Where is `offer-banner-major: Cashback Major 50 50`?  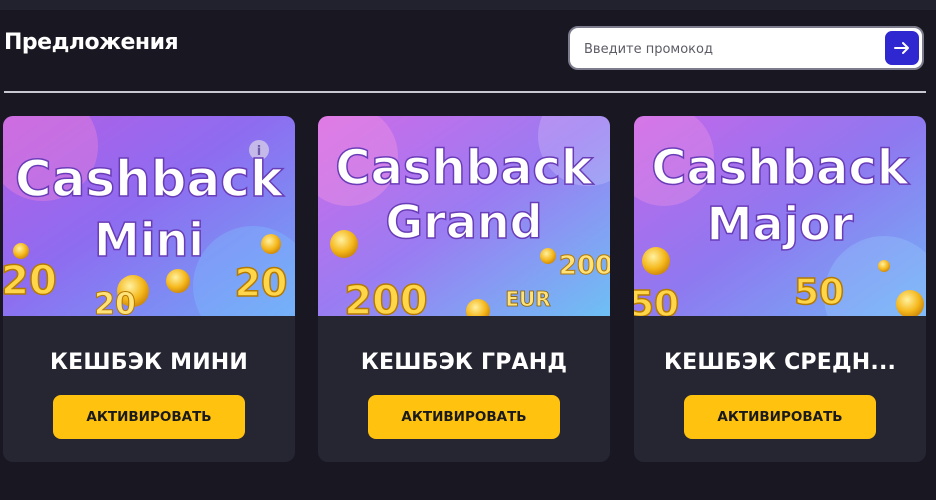 offer-banner-major: Cashback Major 50 50 is located at coordinates (780, 216).